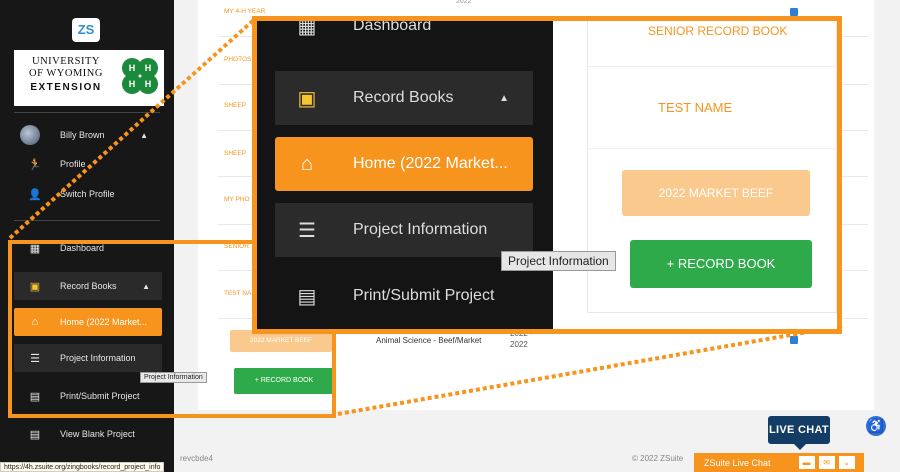  I want to click on record-book-title: SENIOR RECORD BOOK, so click(717, 31).